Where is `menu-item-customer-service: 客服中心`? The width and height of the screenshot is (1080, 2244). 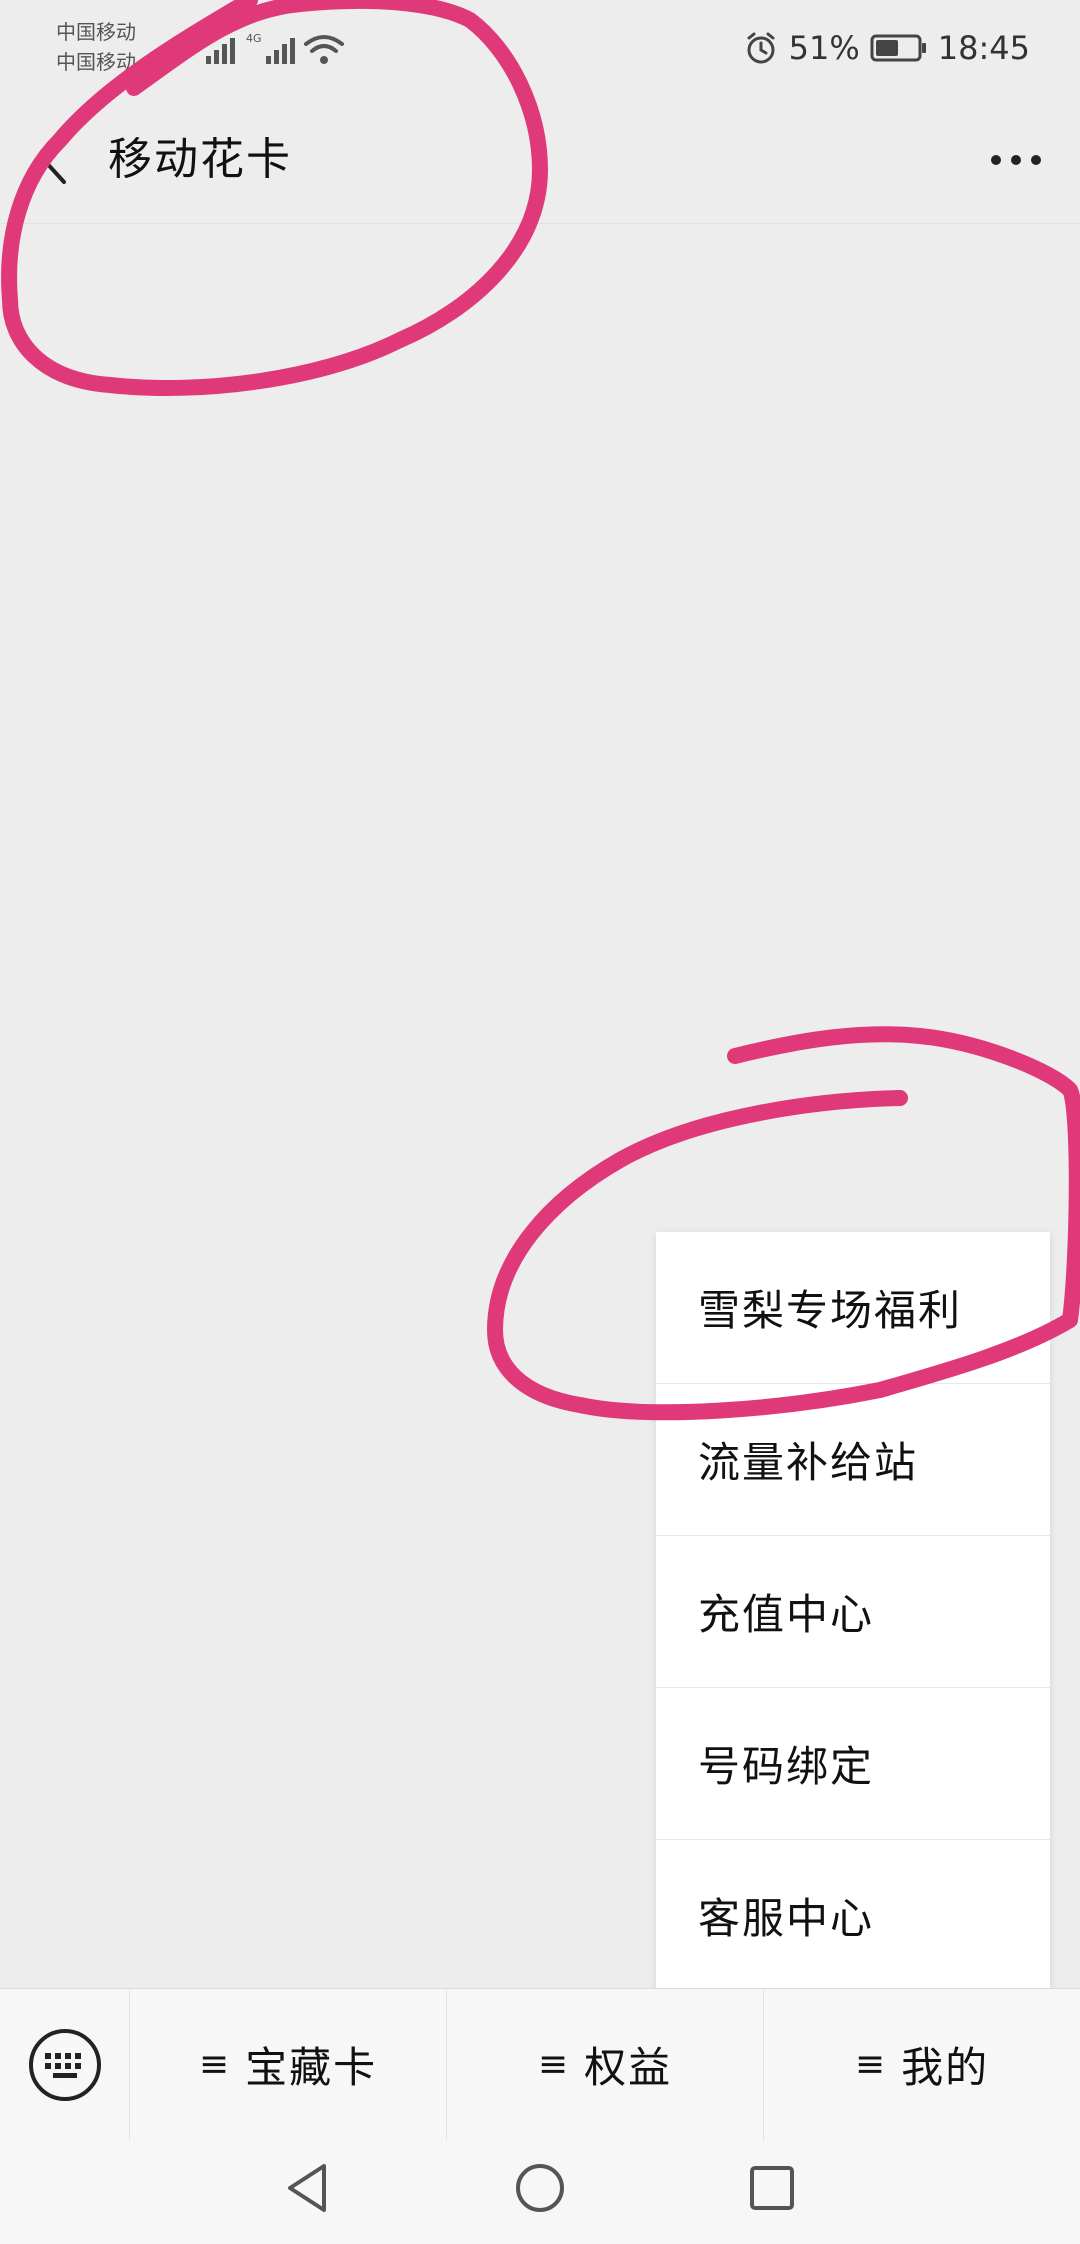 menu-item-customer-service: 客服中心 is located at coordinates (853, 1915).